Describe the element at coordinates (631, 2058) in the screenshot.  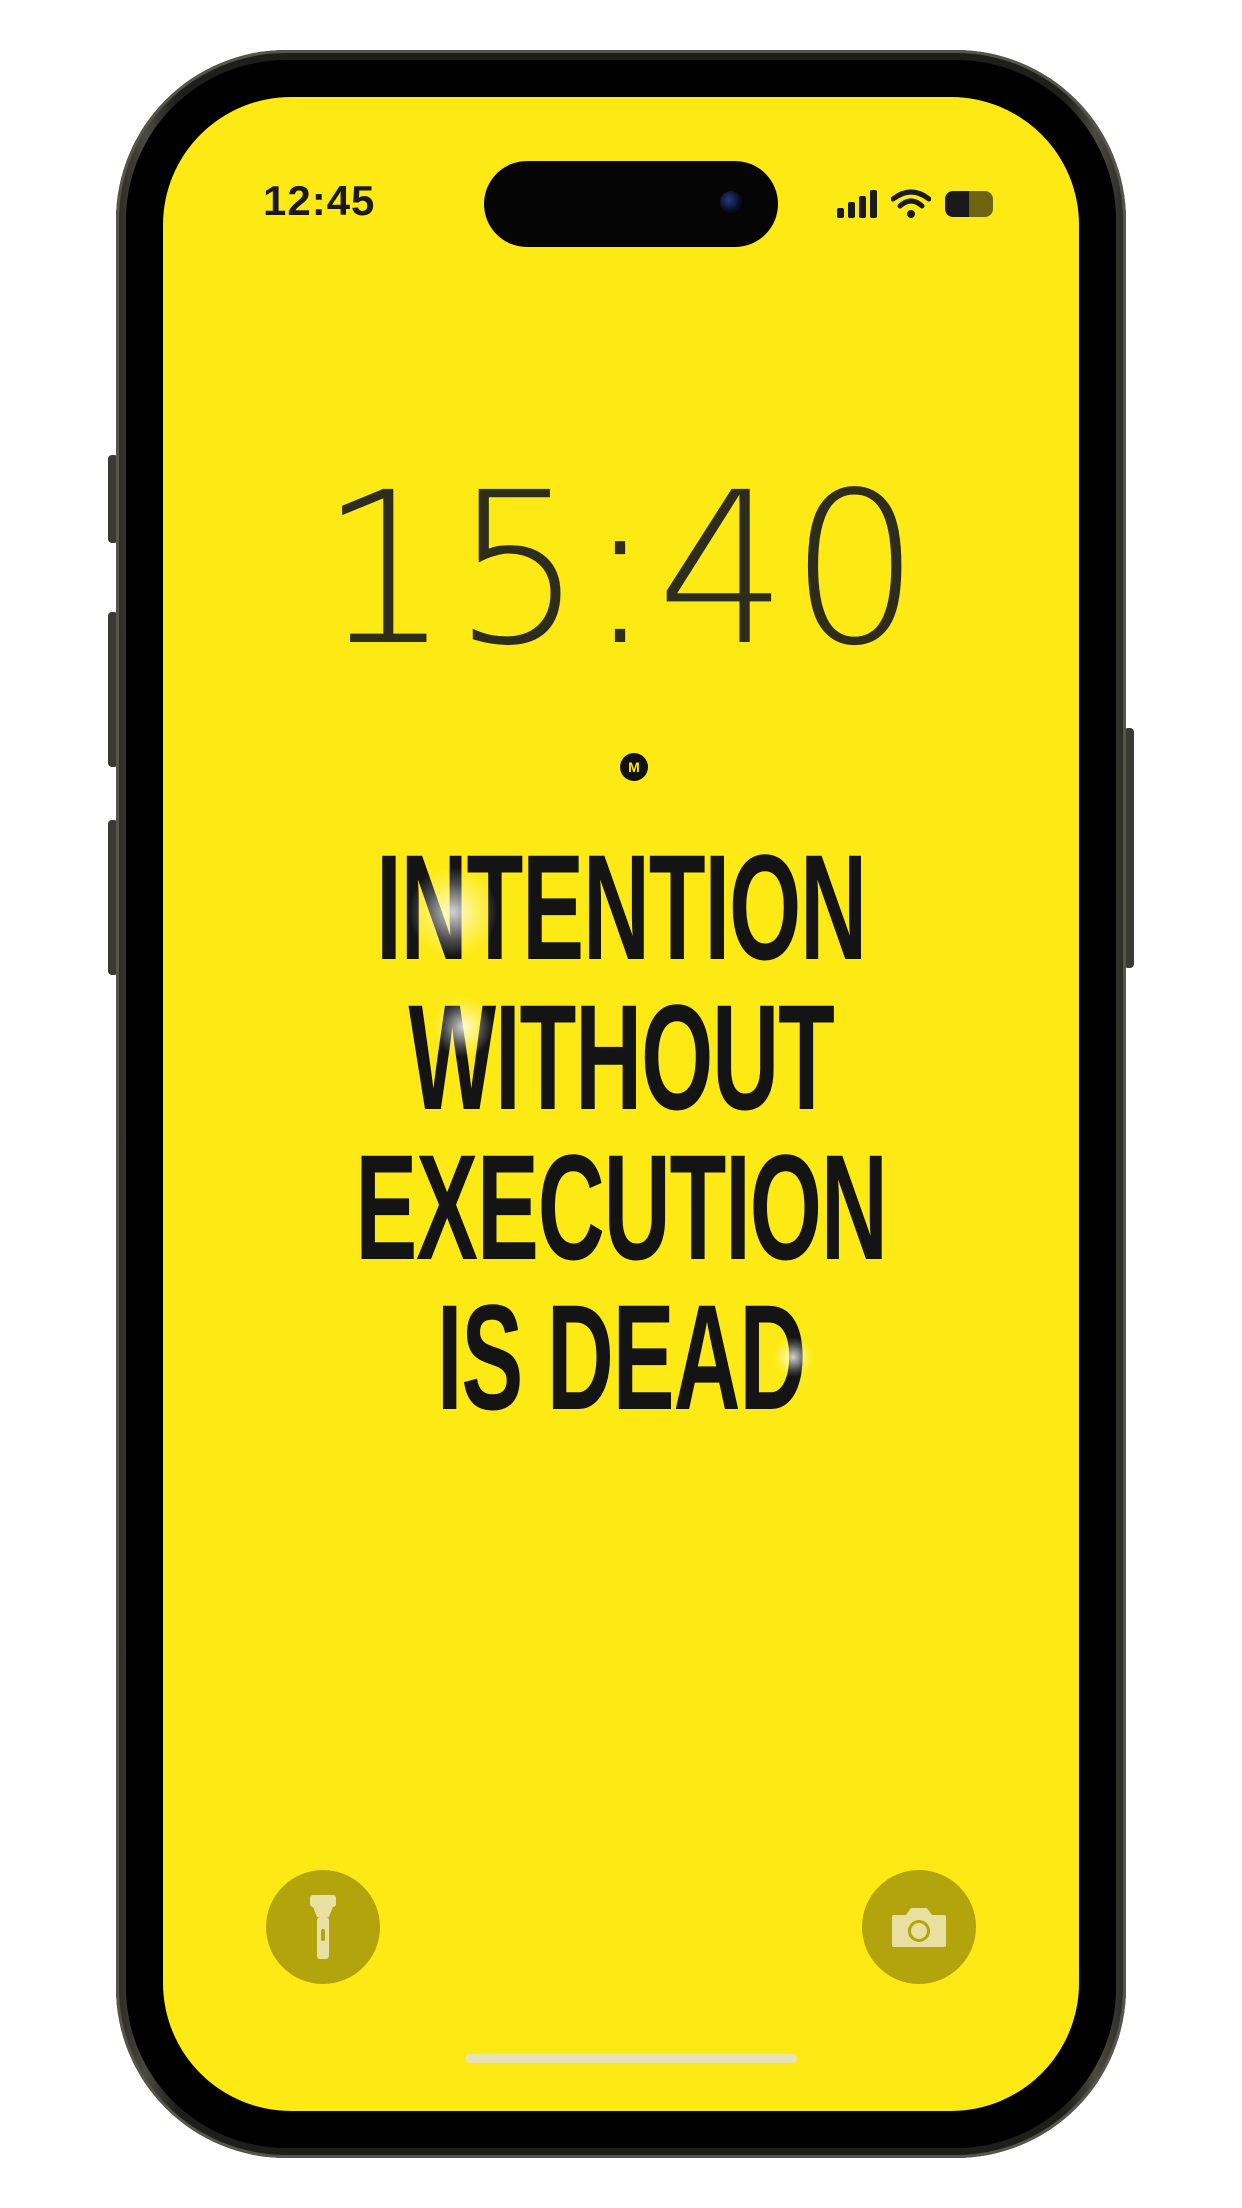
I see `home-indicator` at that location.